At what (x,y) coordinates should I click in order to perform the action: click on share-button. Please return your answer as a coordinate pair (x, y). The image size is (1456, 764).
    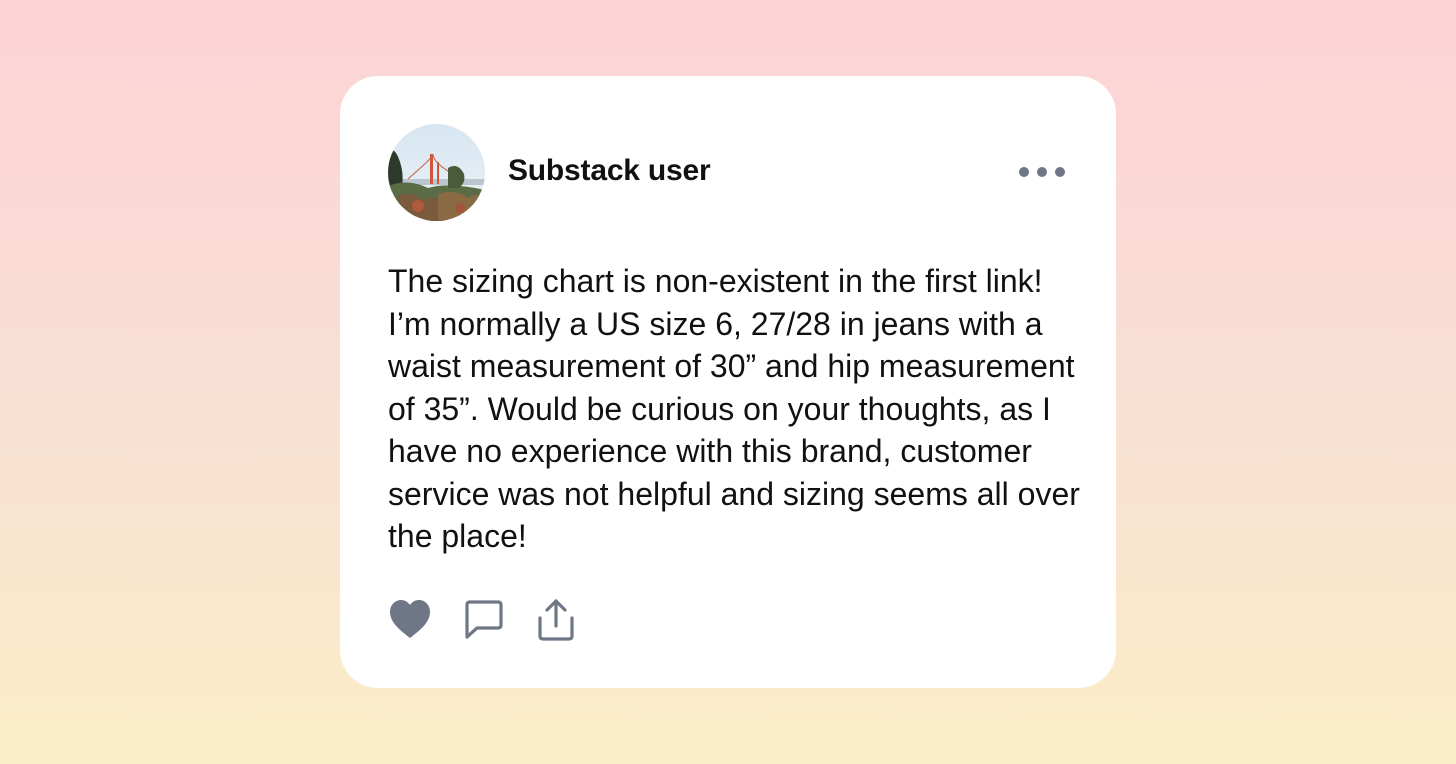
    Looking at the image, I should click on (556, 620).